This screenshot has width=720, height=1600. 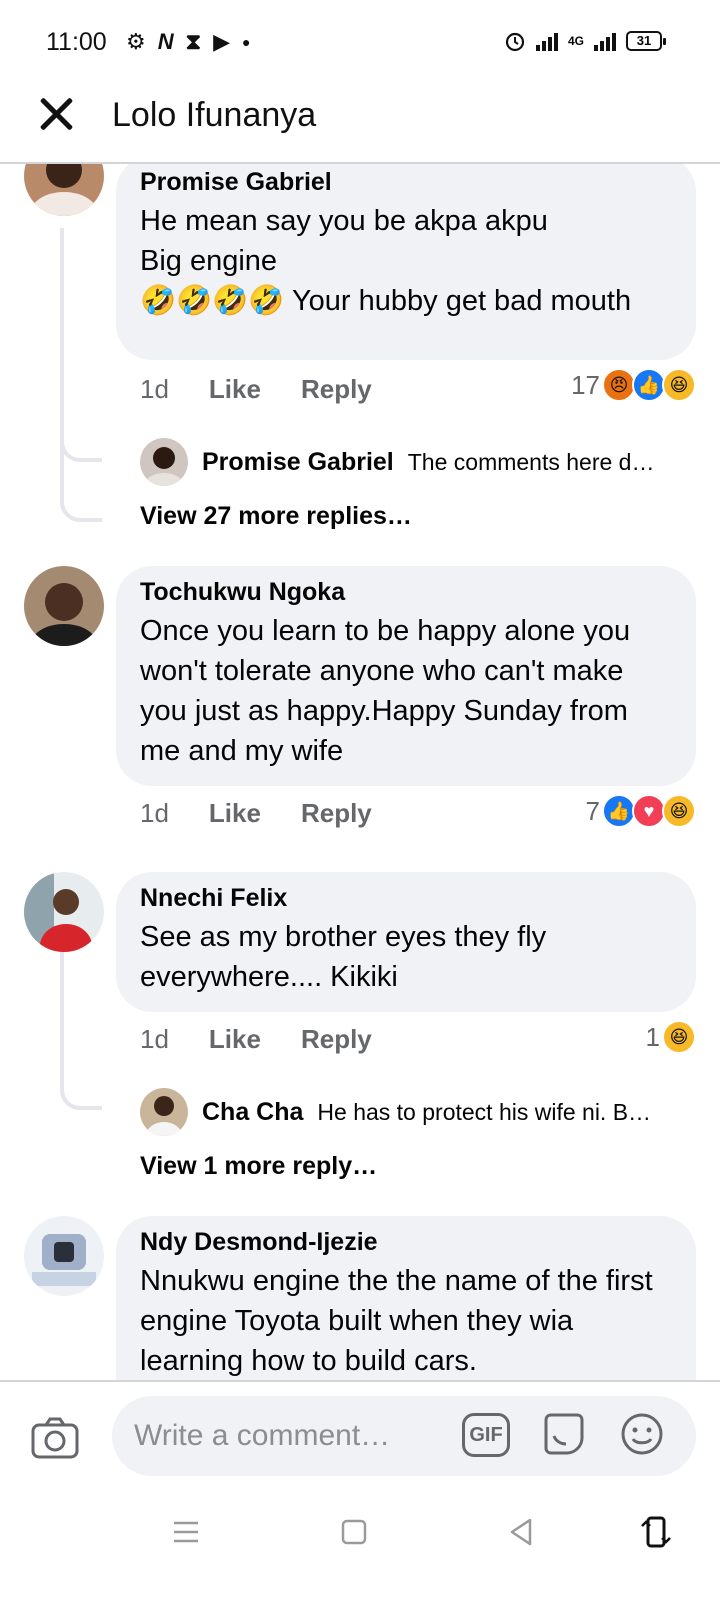 I want to click on reply-author: Promise Gabriel, so click(x=298, y=461).